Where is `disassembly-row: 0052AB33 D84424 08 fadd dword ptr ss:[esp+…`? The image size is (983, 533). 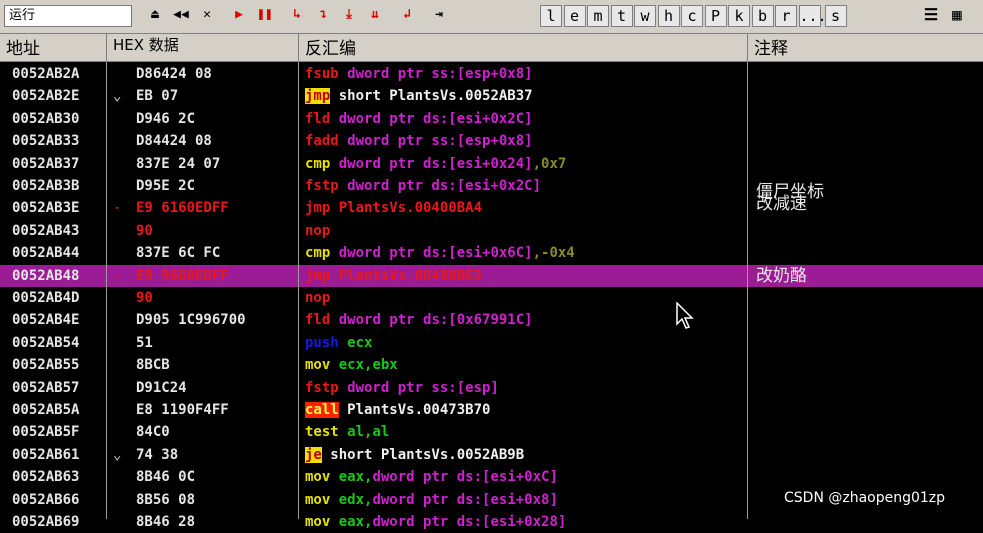 disassembly-row: 0052AB33 D84424 08 fadd dword ptr ss:[esp+… is located at coordinates (491, 141).